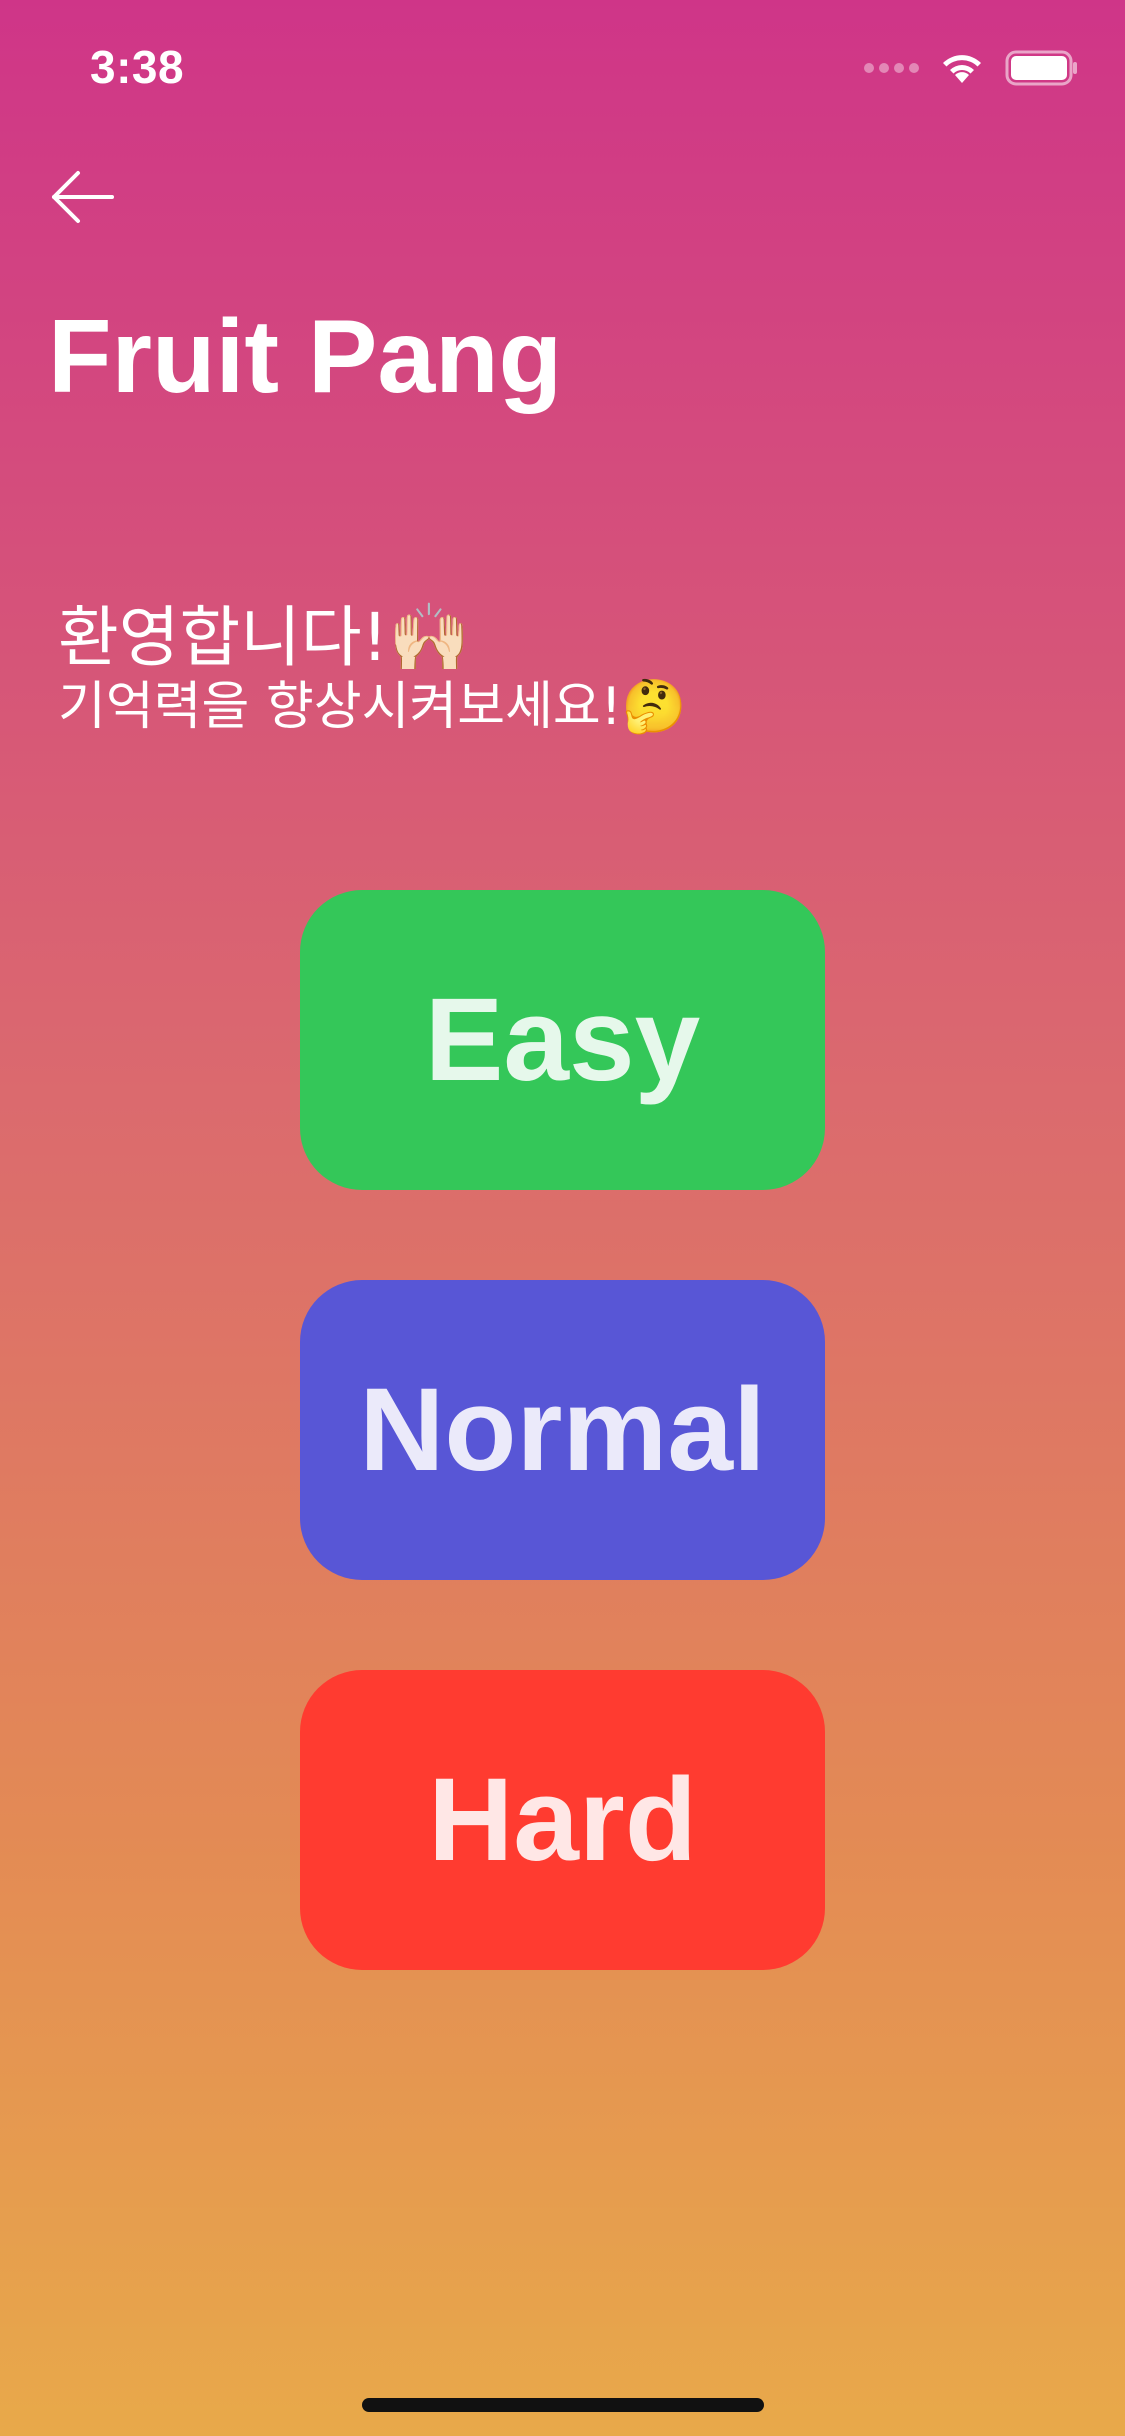 Image resolution: width=1125 pixels, height=2436 pixels. What do you see at coordinates (340, 706) in the screenshot?
I see `memory-prompt-text: 기억력을 향상시켜보세요!` at bounding box center [340, 706].